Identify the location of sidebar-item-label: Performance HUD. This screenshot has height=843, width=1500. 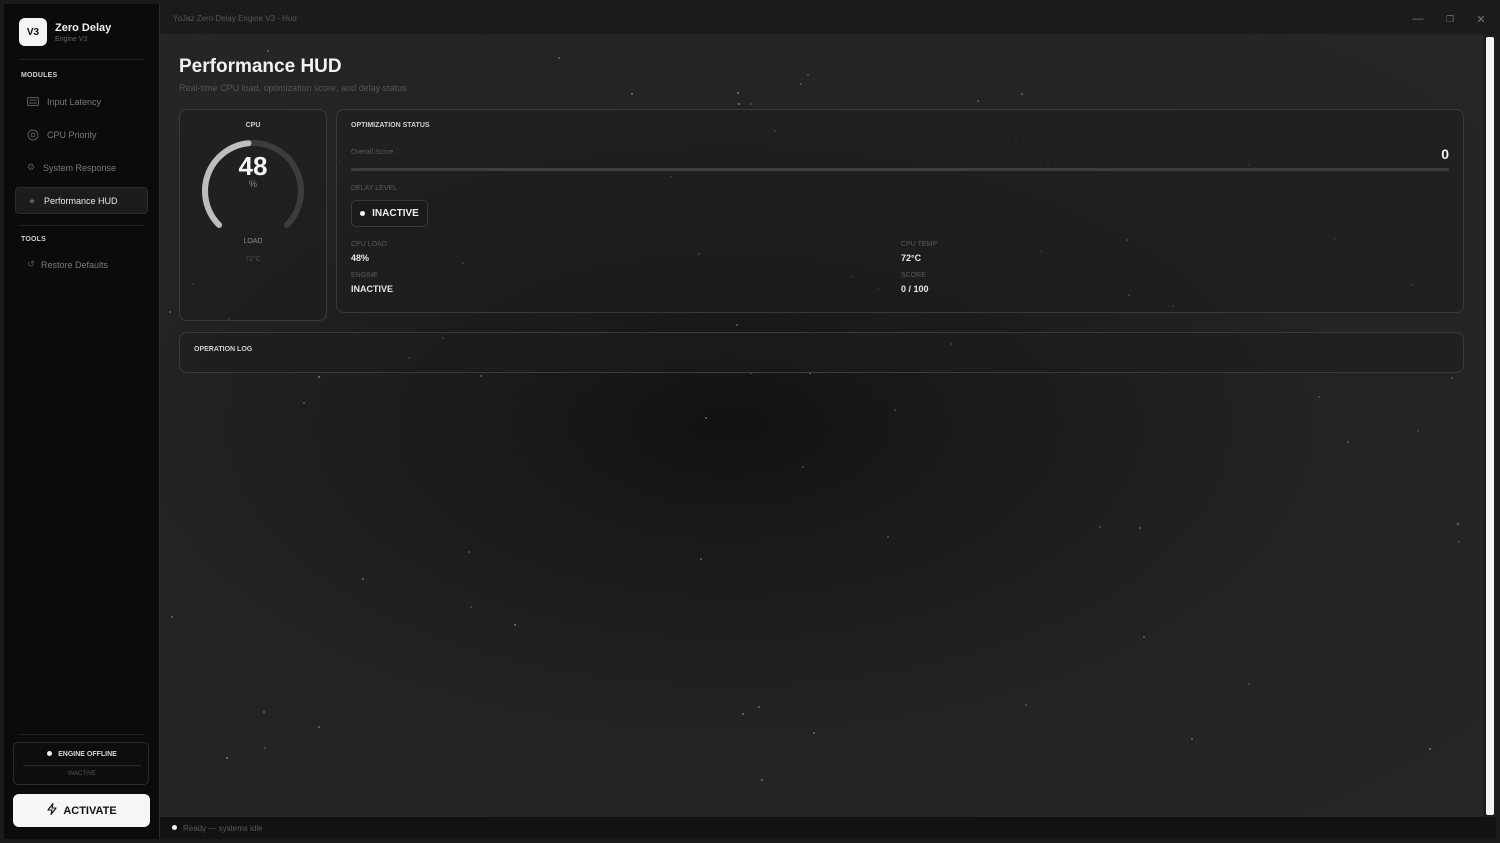
(81, 200).